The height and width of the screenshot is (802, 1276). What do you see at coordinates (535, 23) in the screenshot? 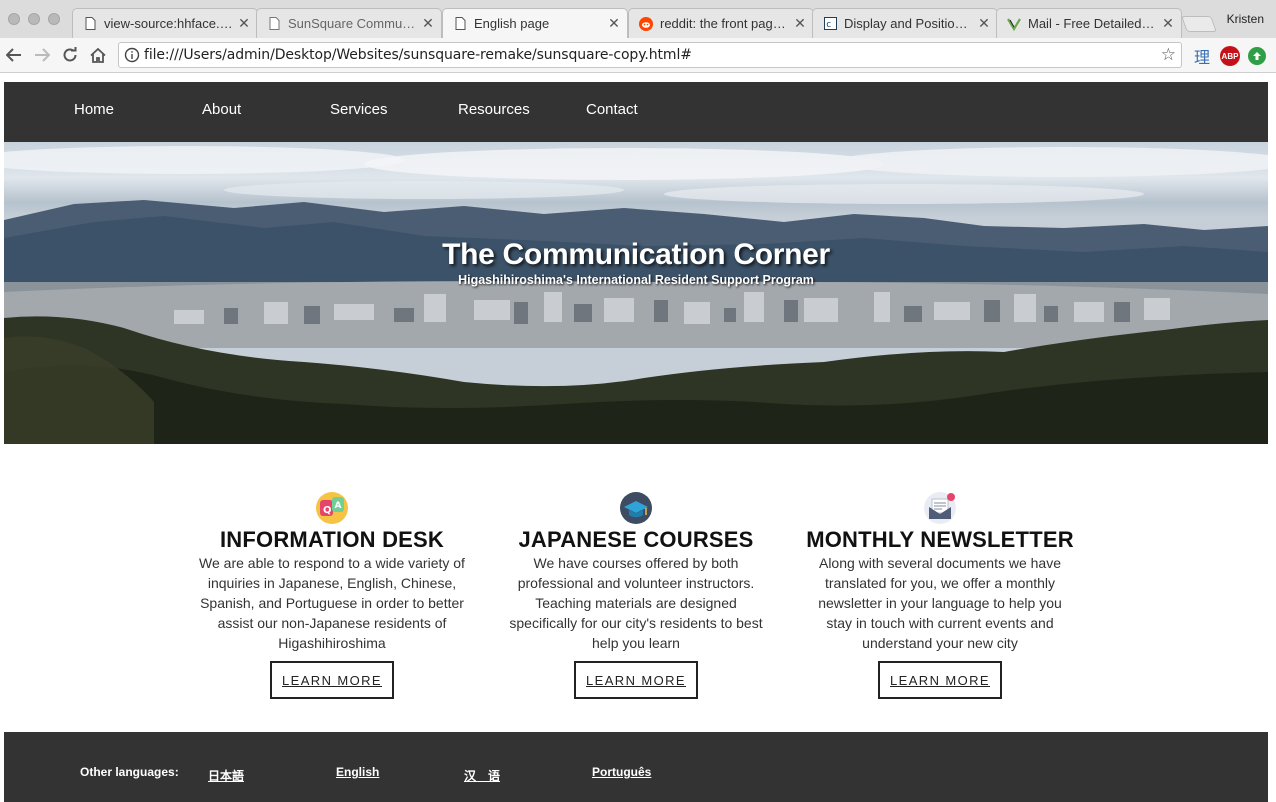
I see `browser-tab-active: English page ✕` at bounding box center [535, 23].